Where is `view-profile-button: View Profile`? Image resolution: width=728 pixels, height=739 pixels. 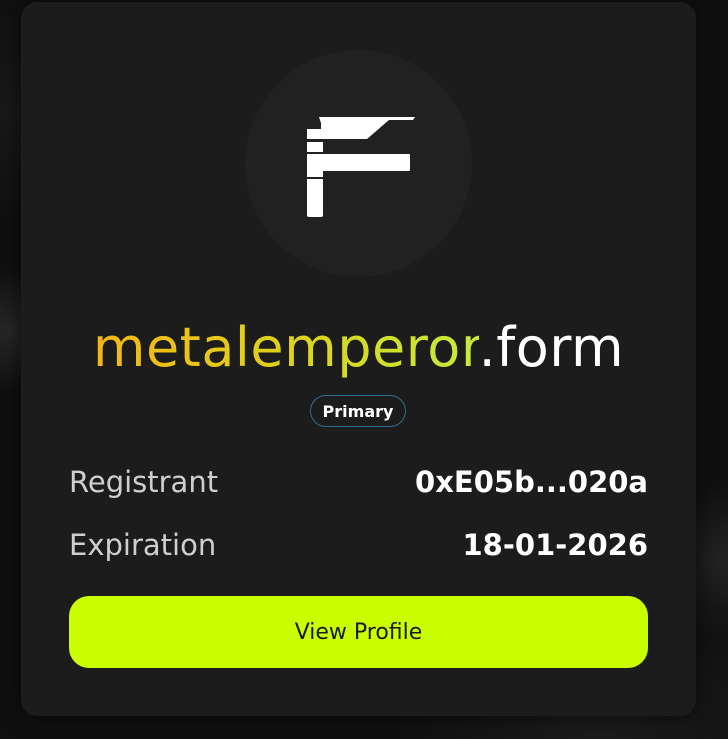 view-profile-button: View Profile is located at coordinates (358, 632).